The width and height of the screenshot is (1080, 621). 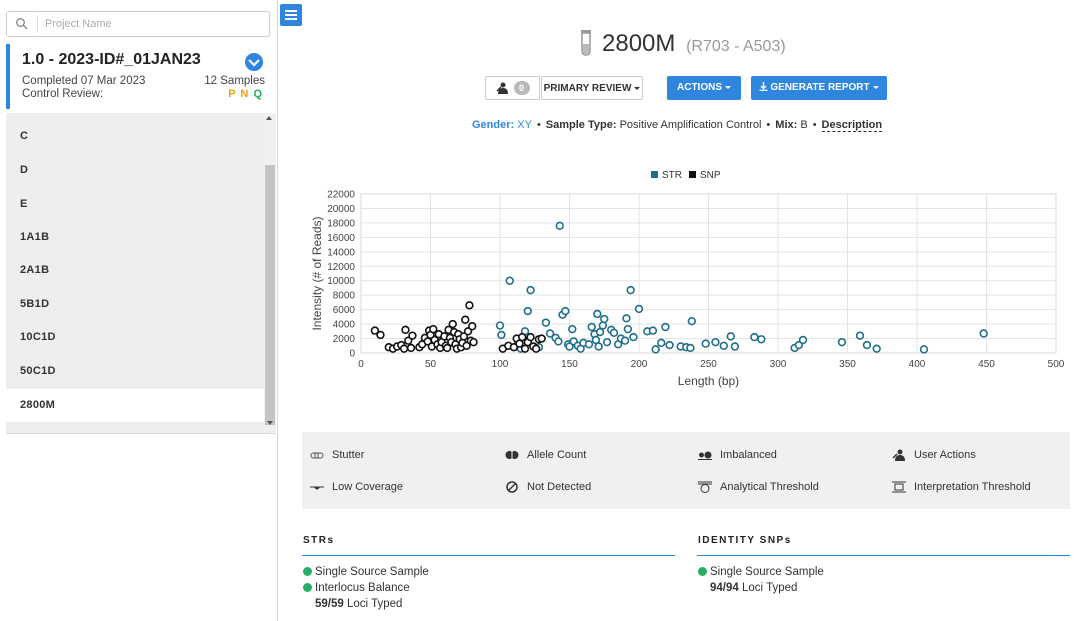 I want to click on sample-item-active: 2800M, so click(x=135, y=405).